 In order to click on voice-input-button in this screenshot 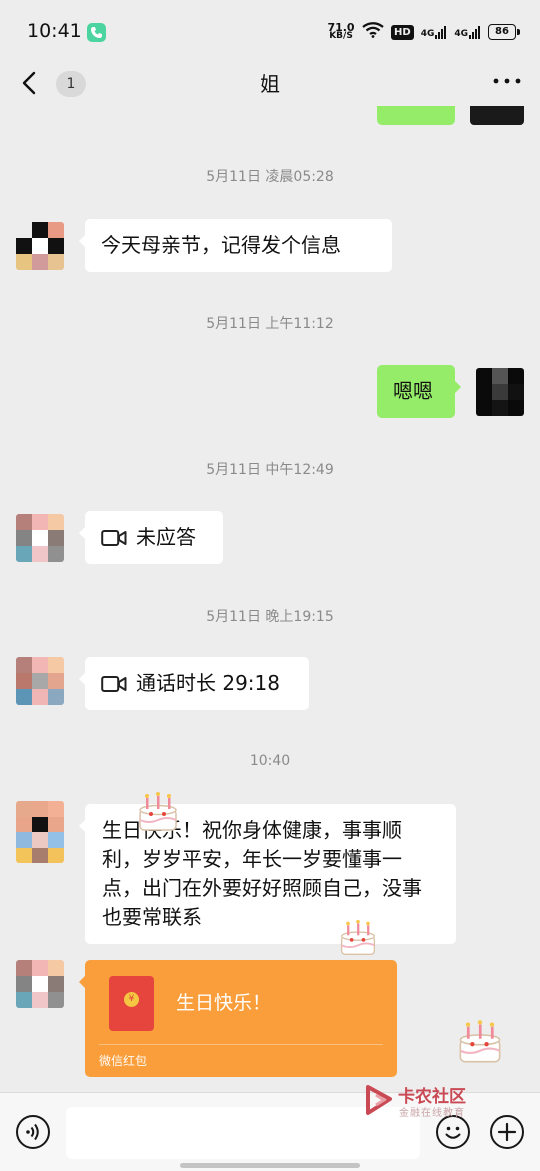, I will do `click(33, 1132)`.